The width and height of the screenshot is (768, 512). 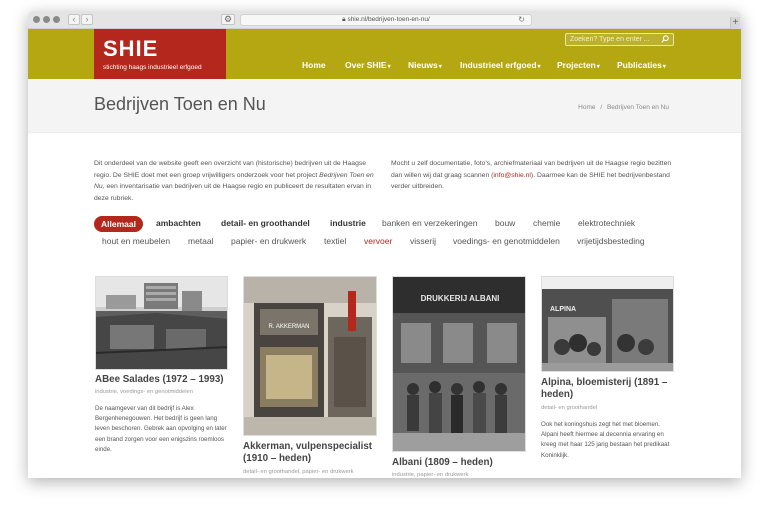 I want to click on filter-visserij: visserij, so click(x=423, y=241).